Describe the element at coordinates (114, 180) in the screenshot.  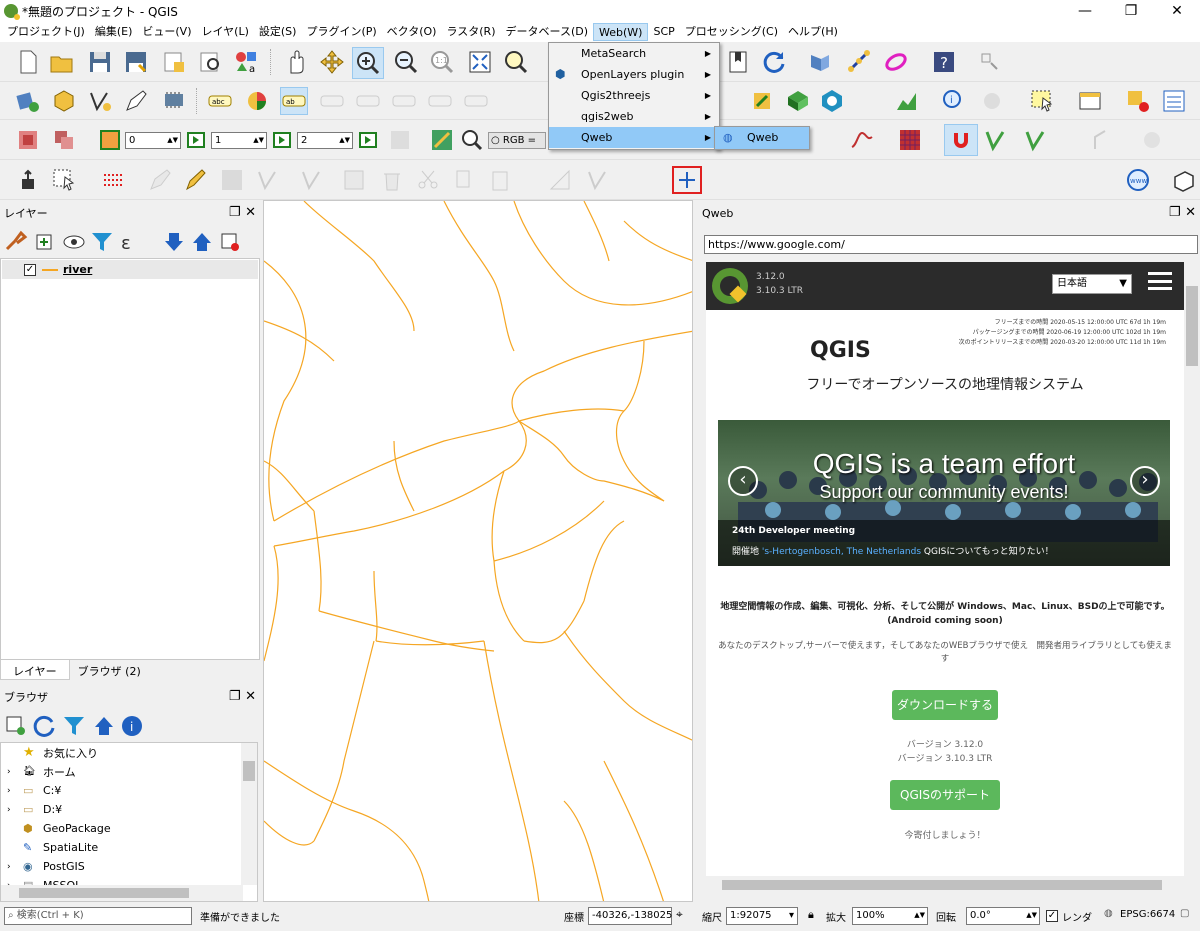
I see `dotted-grid-icon` at that location.